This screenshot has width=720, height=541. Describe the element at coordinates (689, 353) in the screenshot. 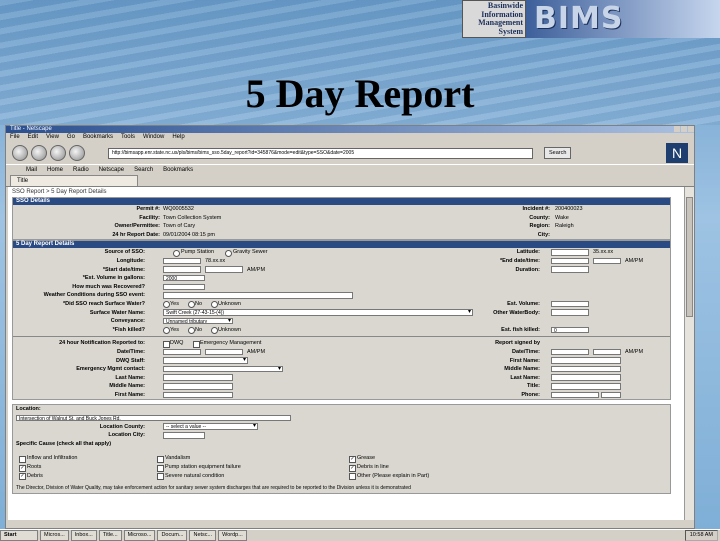

I see `vertical-scrollbar` at that location.